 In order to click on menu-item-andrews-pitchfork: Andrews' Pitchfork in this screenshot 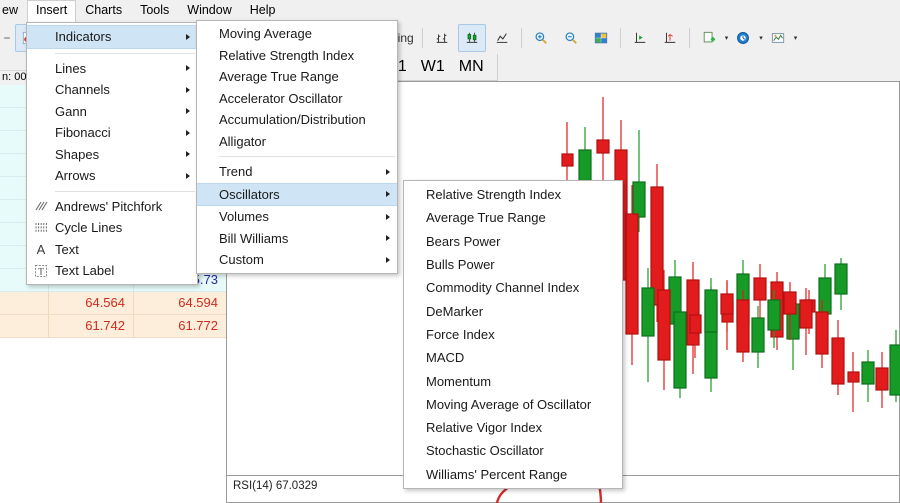, I will do `click(112, 207)`.